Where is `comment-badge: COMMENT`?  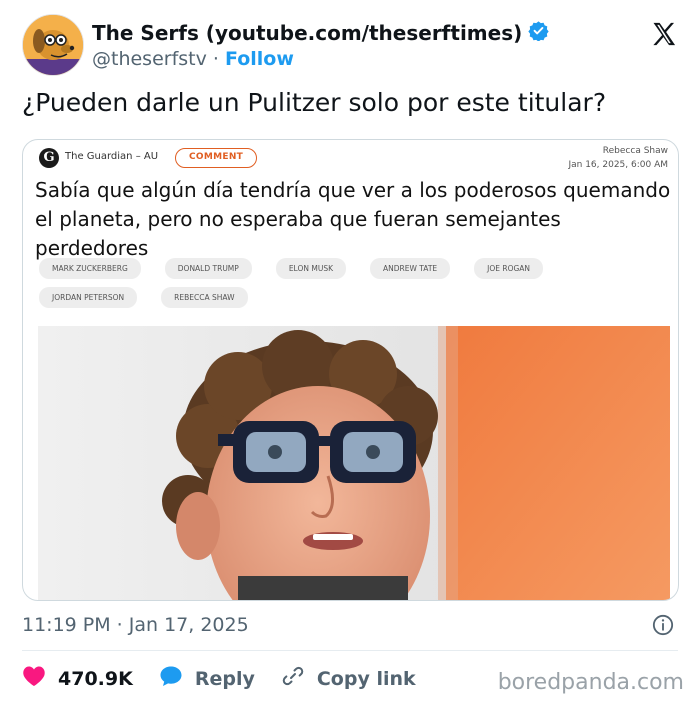 comment-badge: COMMENT is located at coordinates (216, 158).